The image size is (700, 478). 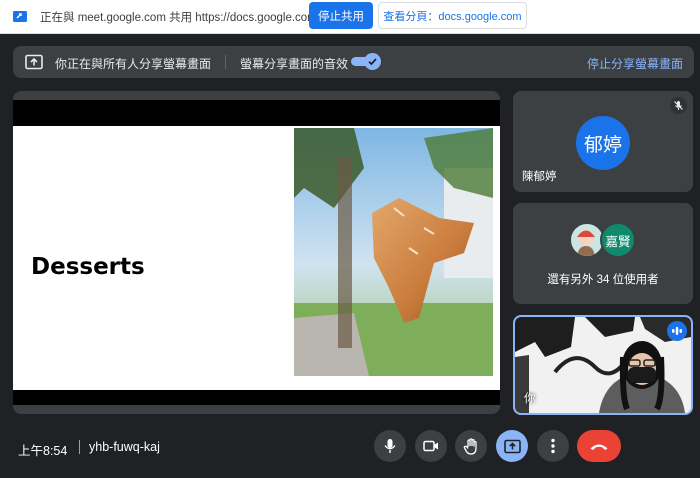 I want to click on present-icon, so click(x=512, y=446).